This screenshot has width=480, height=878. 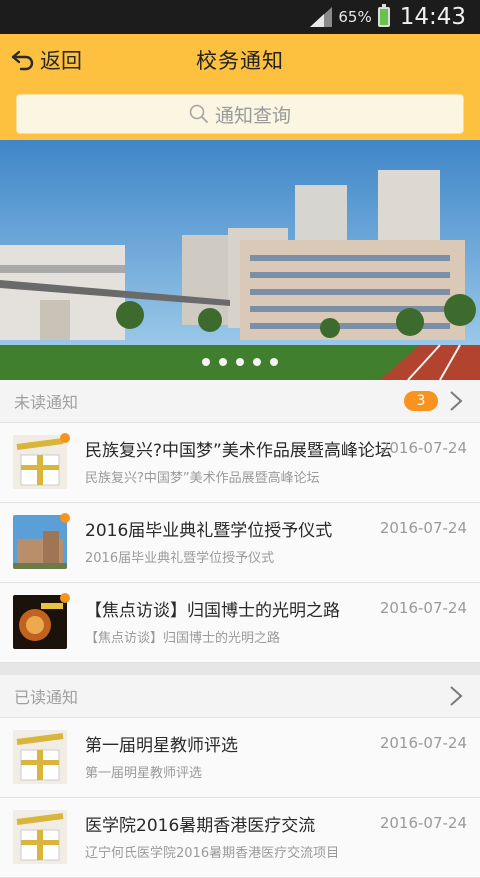 I want to click on item-subtitle: 民族复兴?中国梦”美术作品展暨高峰论坛, so click(x=202, y=478).